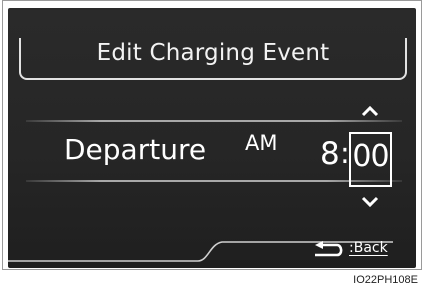 The width and height of the screenshot is (424, 290). I want to click on bottom-bar-divider, so click(200, 251).